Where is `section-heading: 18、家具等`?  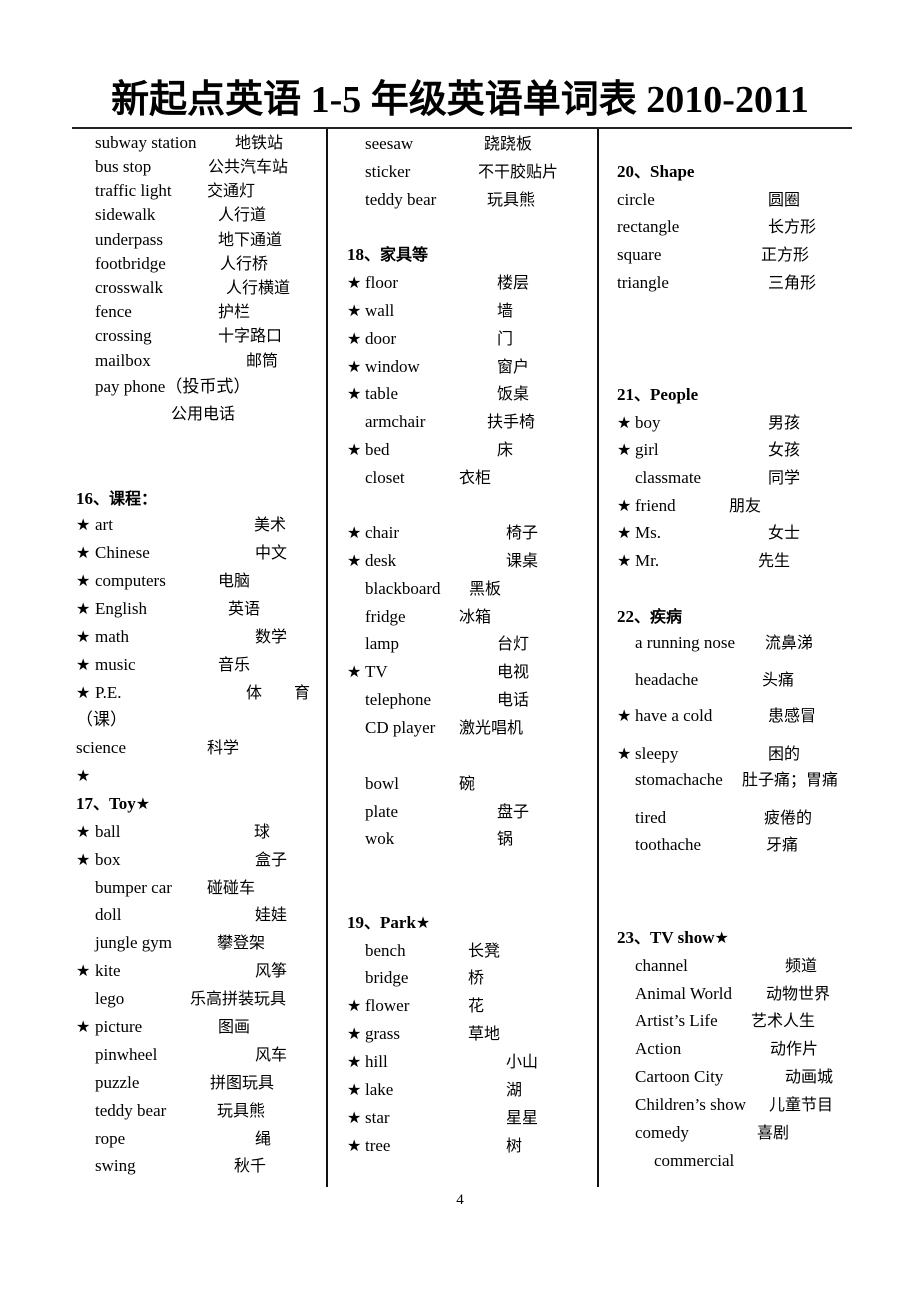 section-heading: 18、家具等 is located at coordinates (388, 254).